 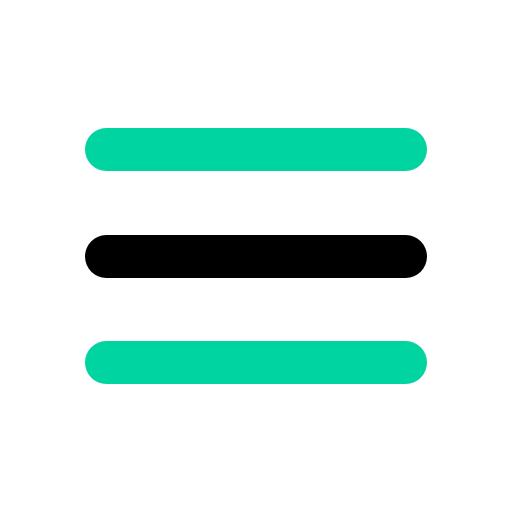 What do you see at coordinates (256, 362) in the screenshot?
I see `menu-bar-bottom` at bounding box center [256, 362].